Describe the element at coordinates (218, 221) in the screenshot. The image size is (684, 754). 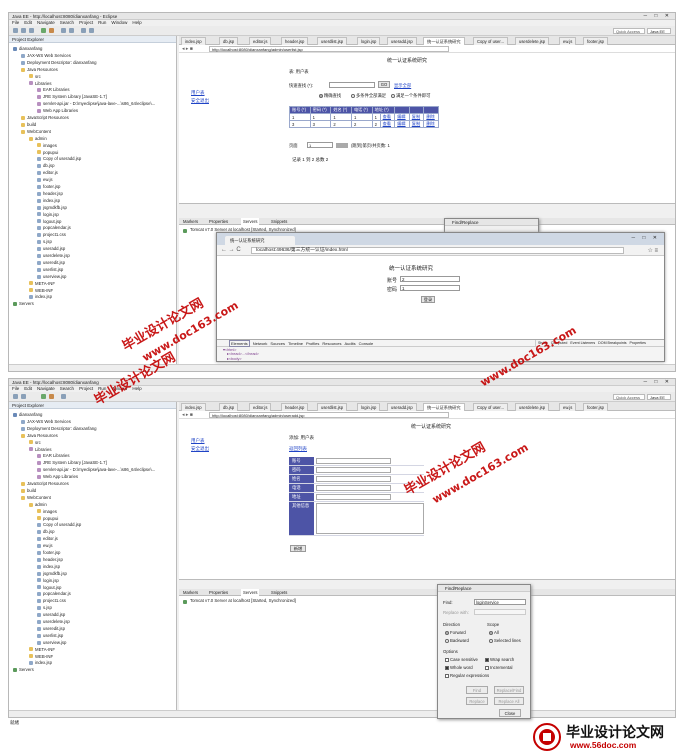
I see `tab-properties: Properties` at that location.